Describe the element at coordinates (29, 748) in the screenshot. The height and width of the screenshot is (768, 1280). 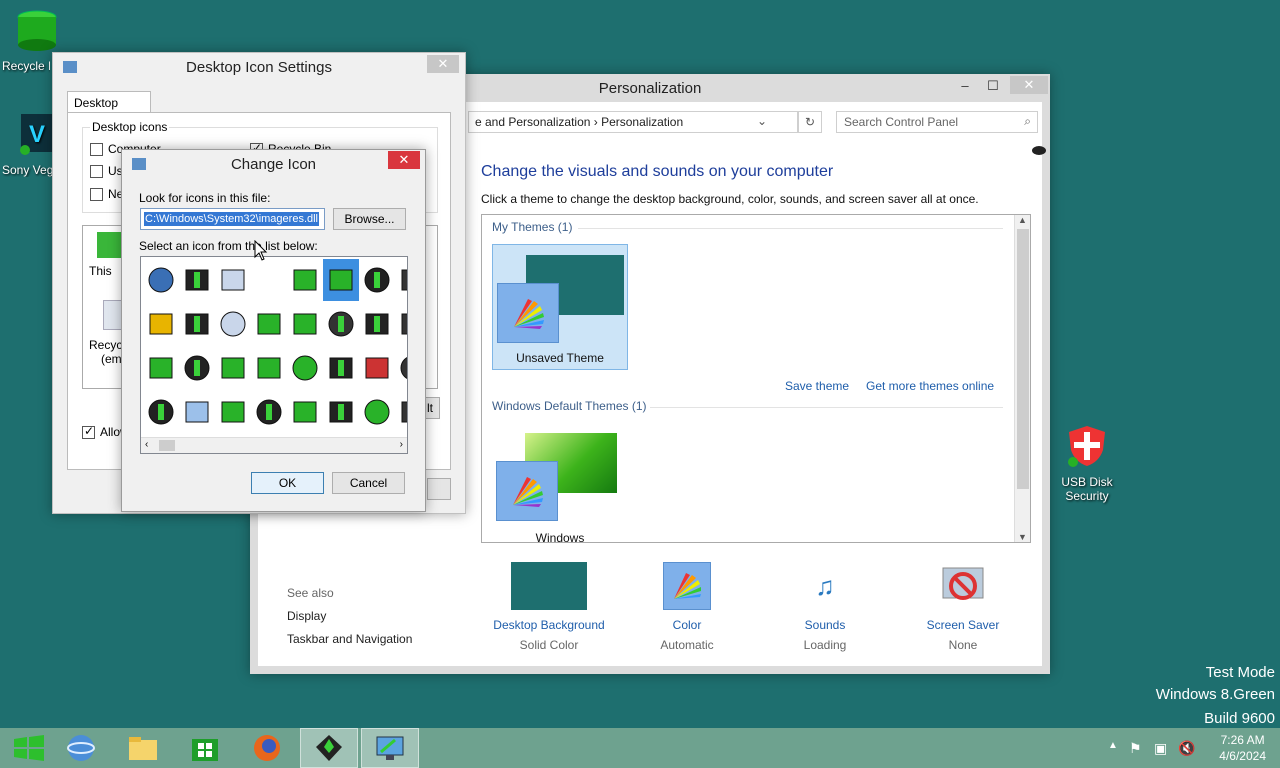
I see `start-button` at that location.